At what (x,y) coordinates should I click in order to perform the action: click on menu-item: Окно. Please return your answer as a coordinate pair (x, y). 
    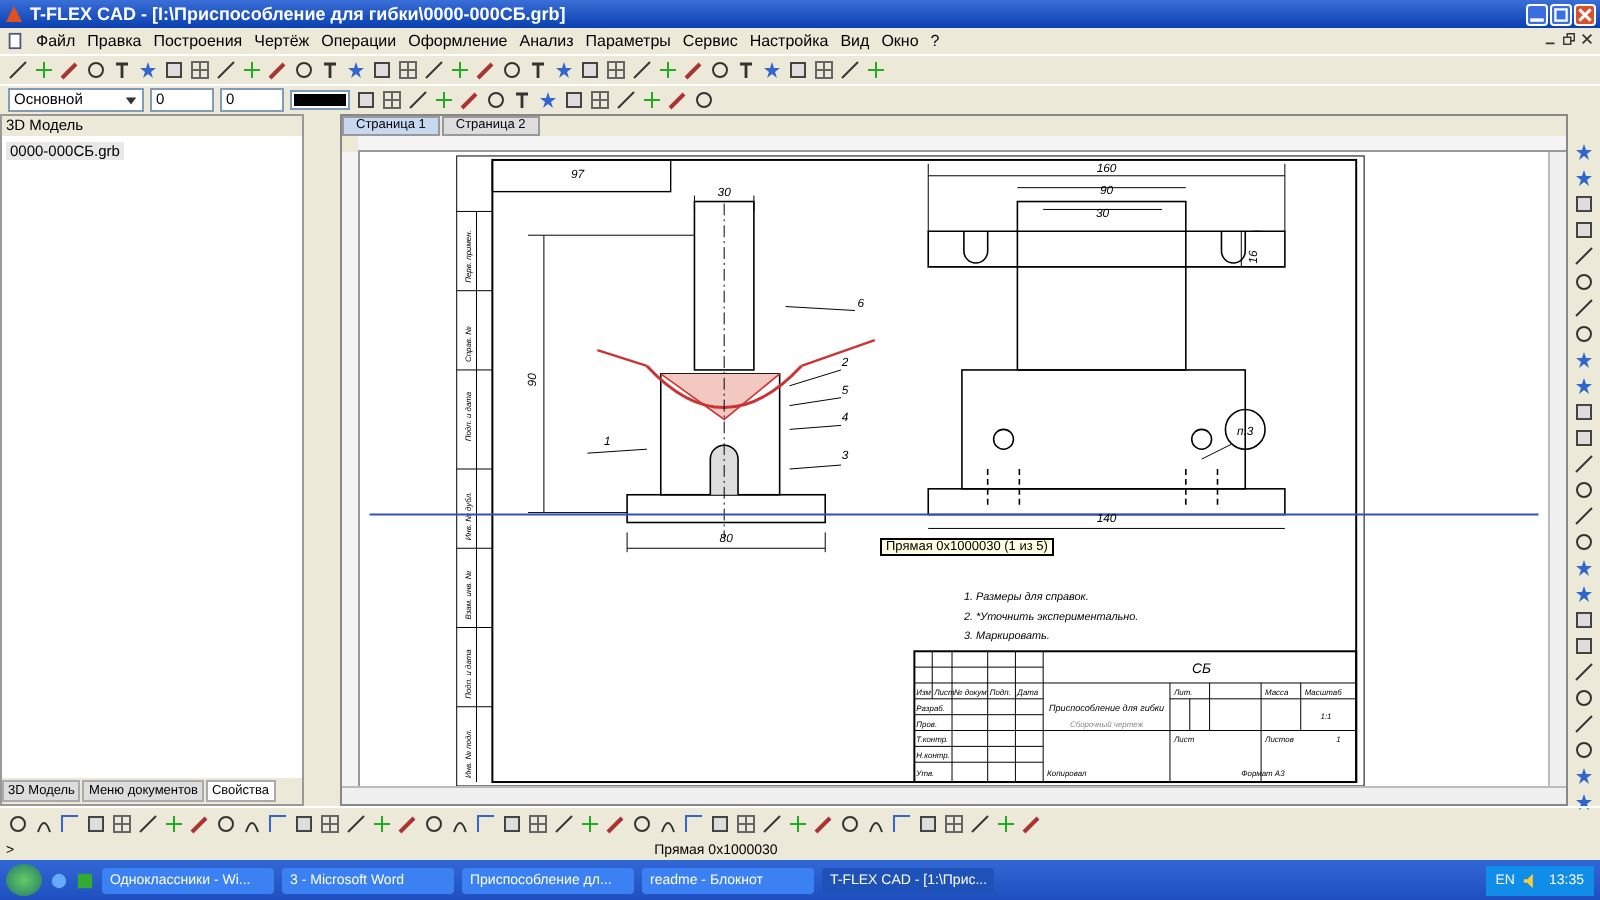
    Looking at the image, I should click on (900, 41).